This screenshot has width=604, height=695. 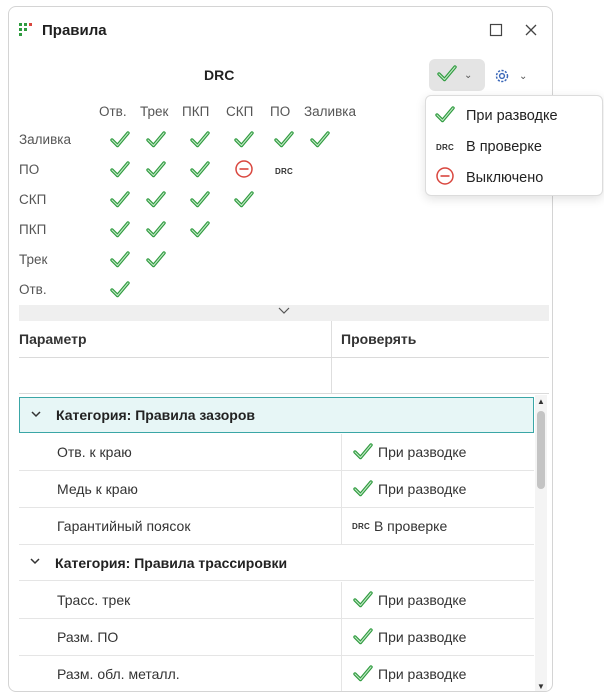 What do you see at coordinates (445, 147) in the screenshot?
I see `dropdown-item-icon: DRC` at bounding box center [445, 147].